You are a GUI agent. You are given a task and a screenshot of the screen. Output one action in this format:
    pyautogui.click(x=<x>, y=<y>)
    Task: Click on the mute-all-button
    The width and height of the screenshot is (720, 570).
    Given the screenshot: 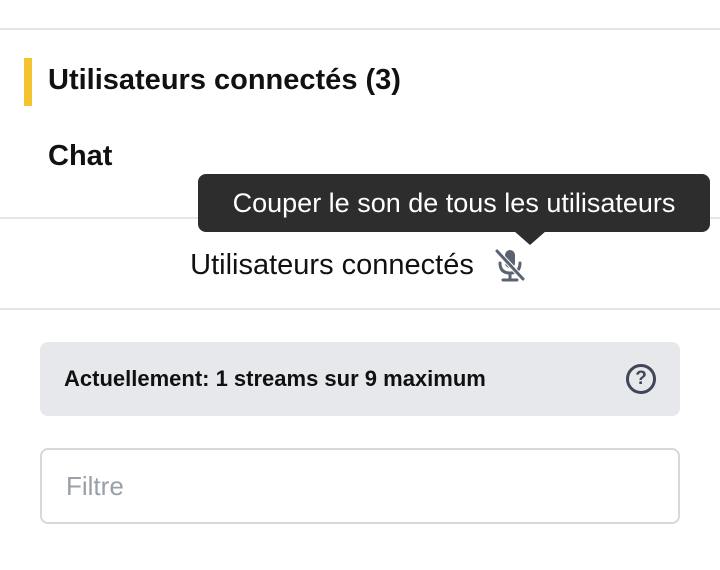 What is the action you would take?
    pyautogui.click(x=510, y=265)
    